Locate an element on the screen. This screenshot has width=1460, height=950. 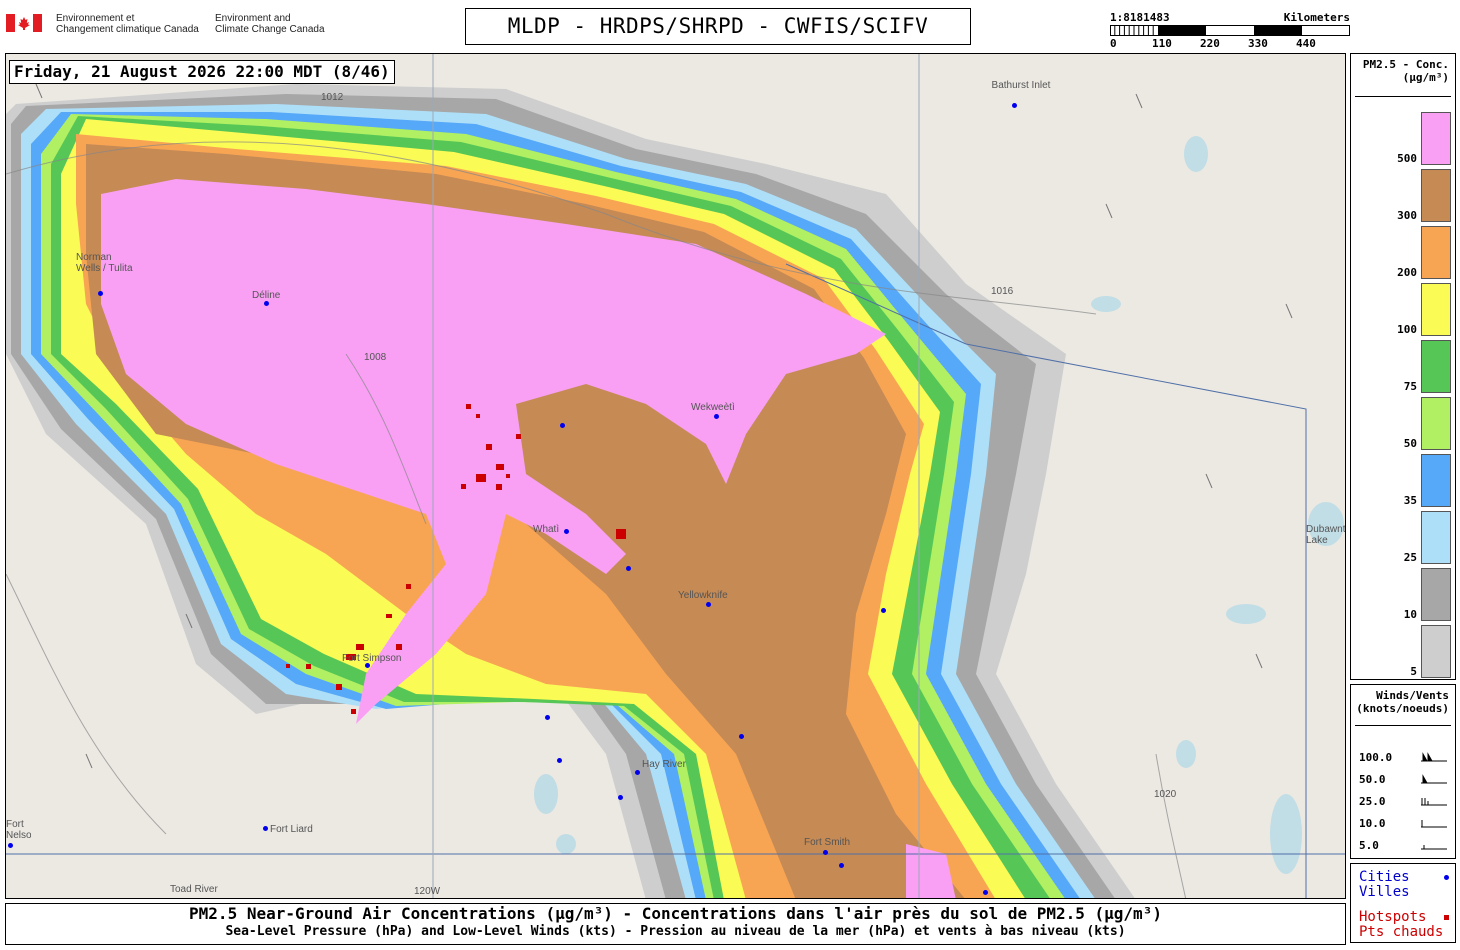
wind-row-50: 50.0 is located at coordinates (1372, 779).